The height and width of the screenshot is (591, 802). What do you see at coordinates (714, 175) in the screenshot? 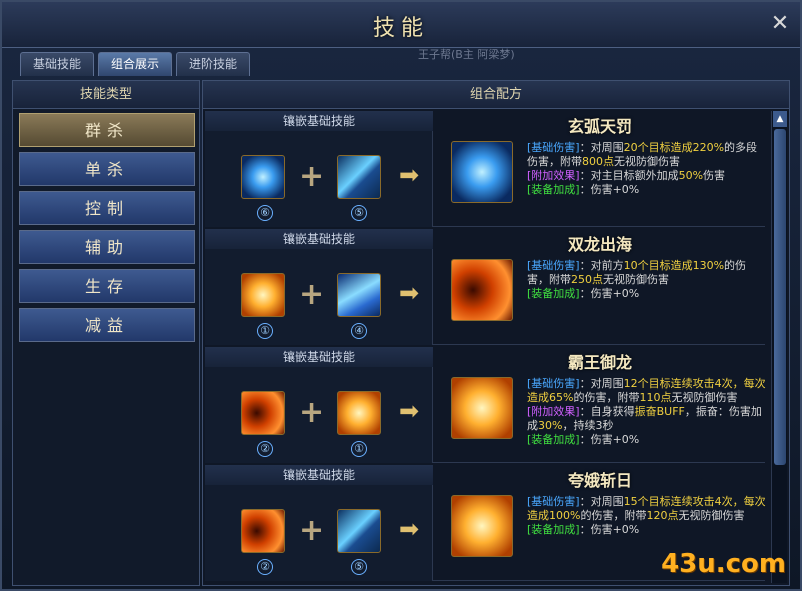
I see `desc-text: 伤害` at bounding box center [714, 175].